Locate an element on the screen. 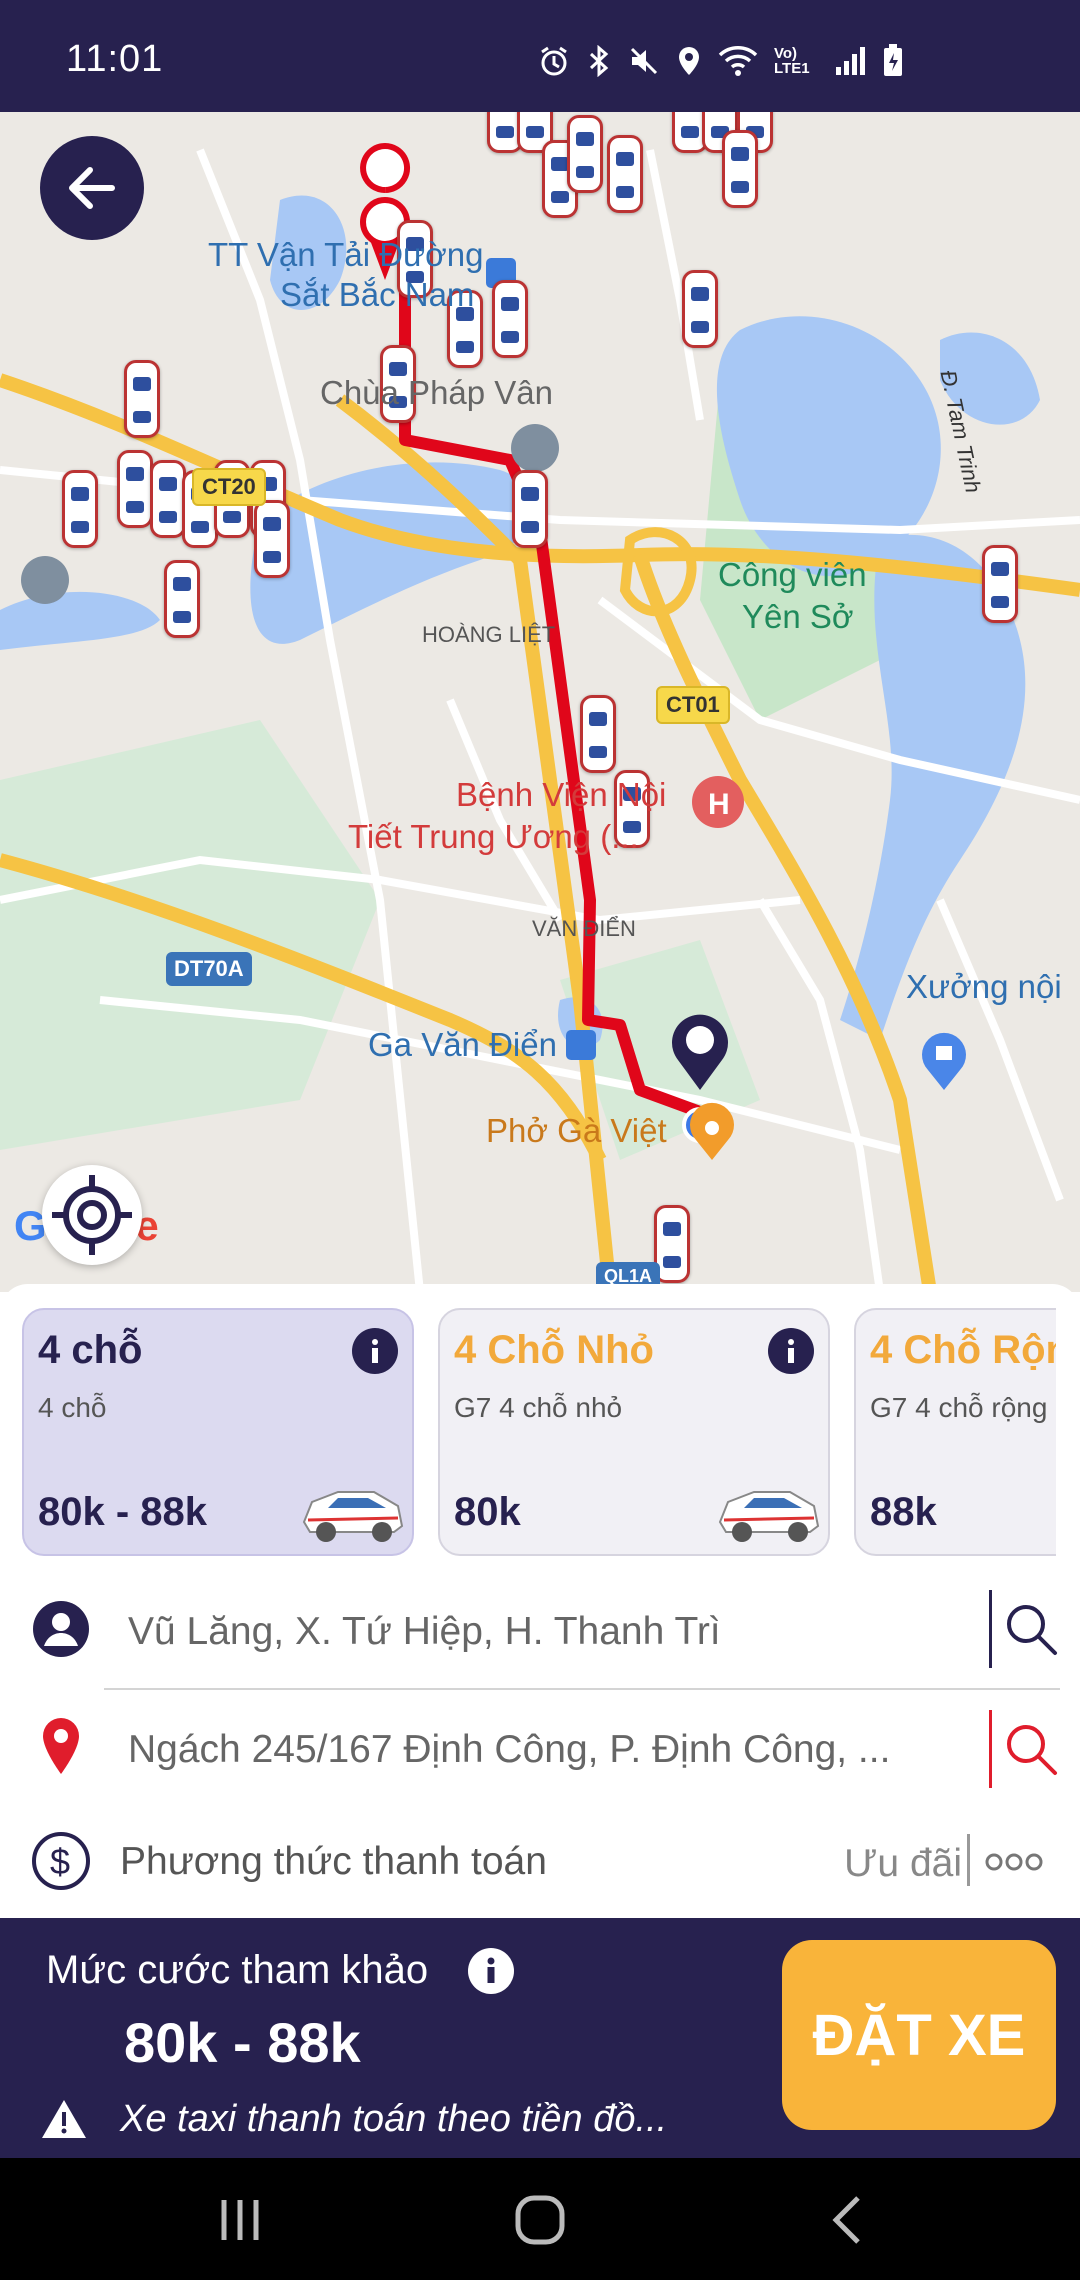 The height and width of the screenshot is (2280, 1080). svg-text: H is located at coordinates (719, 804).